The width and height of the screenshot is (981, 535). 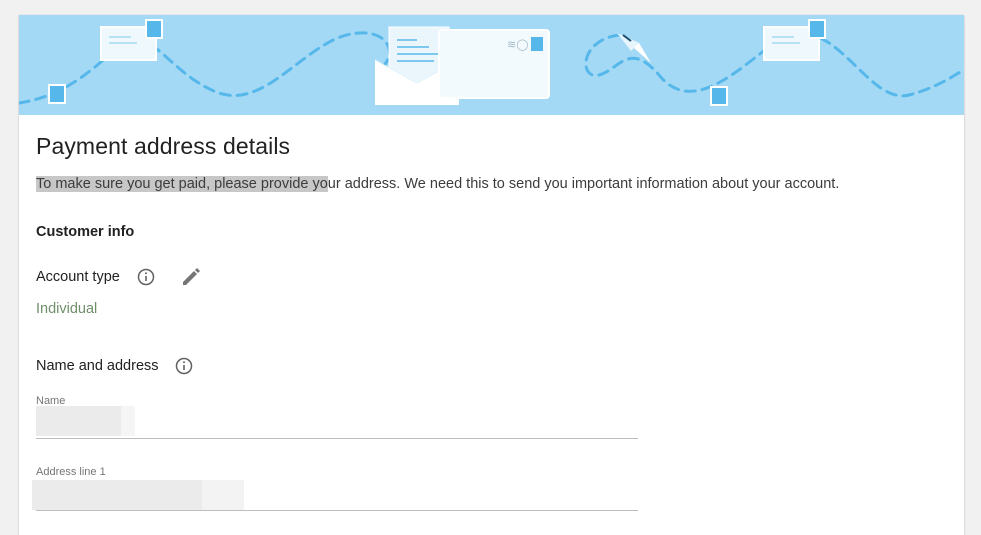 I want to click on right-envelope-icon, so click(x=794, y=40).